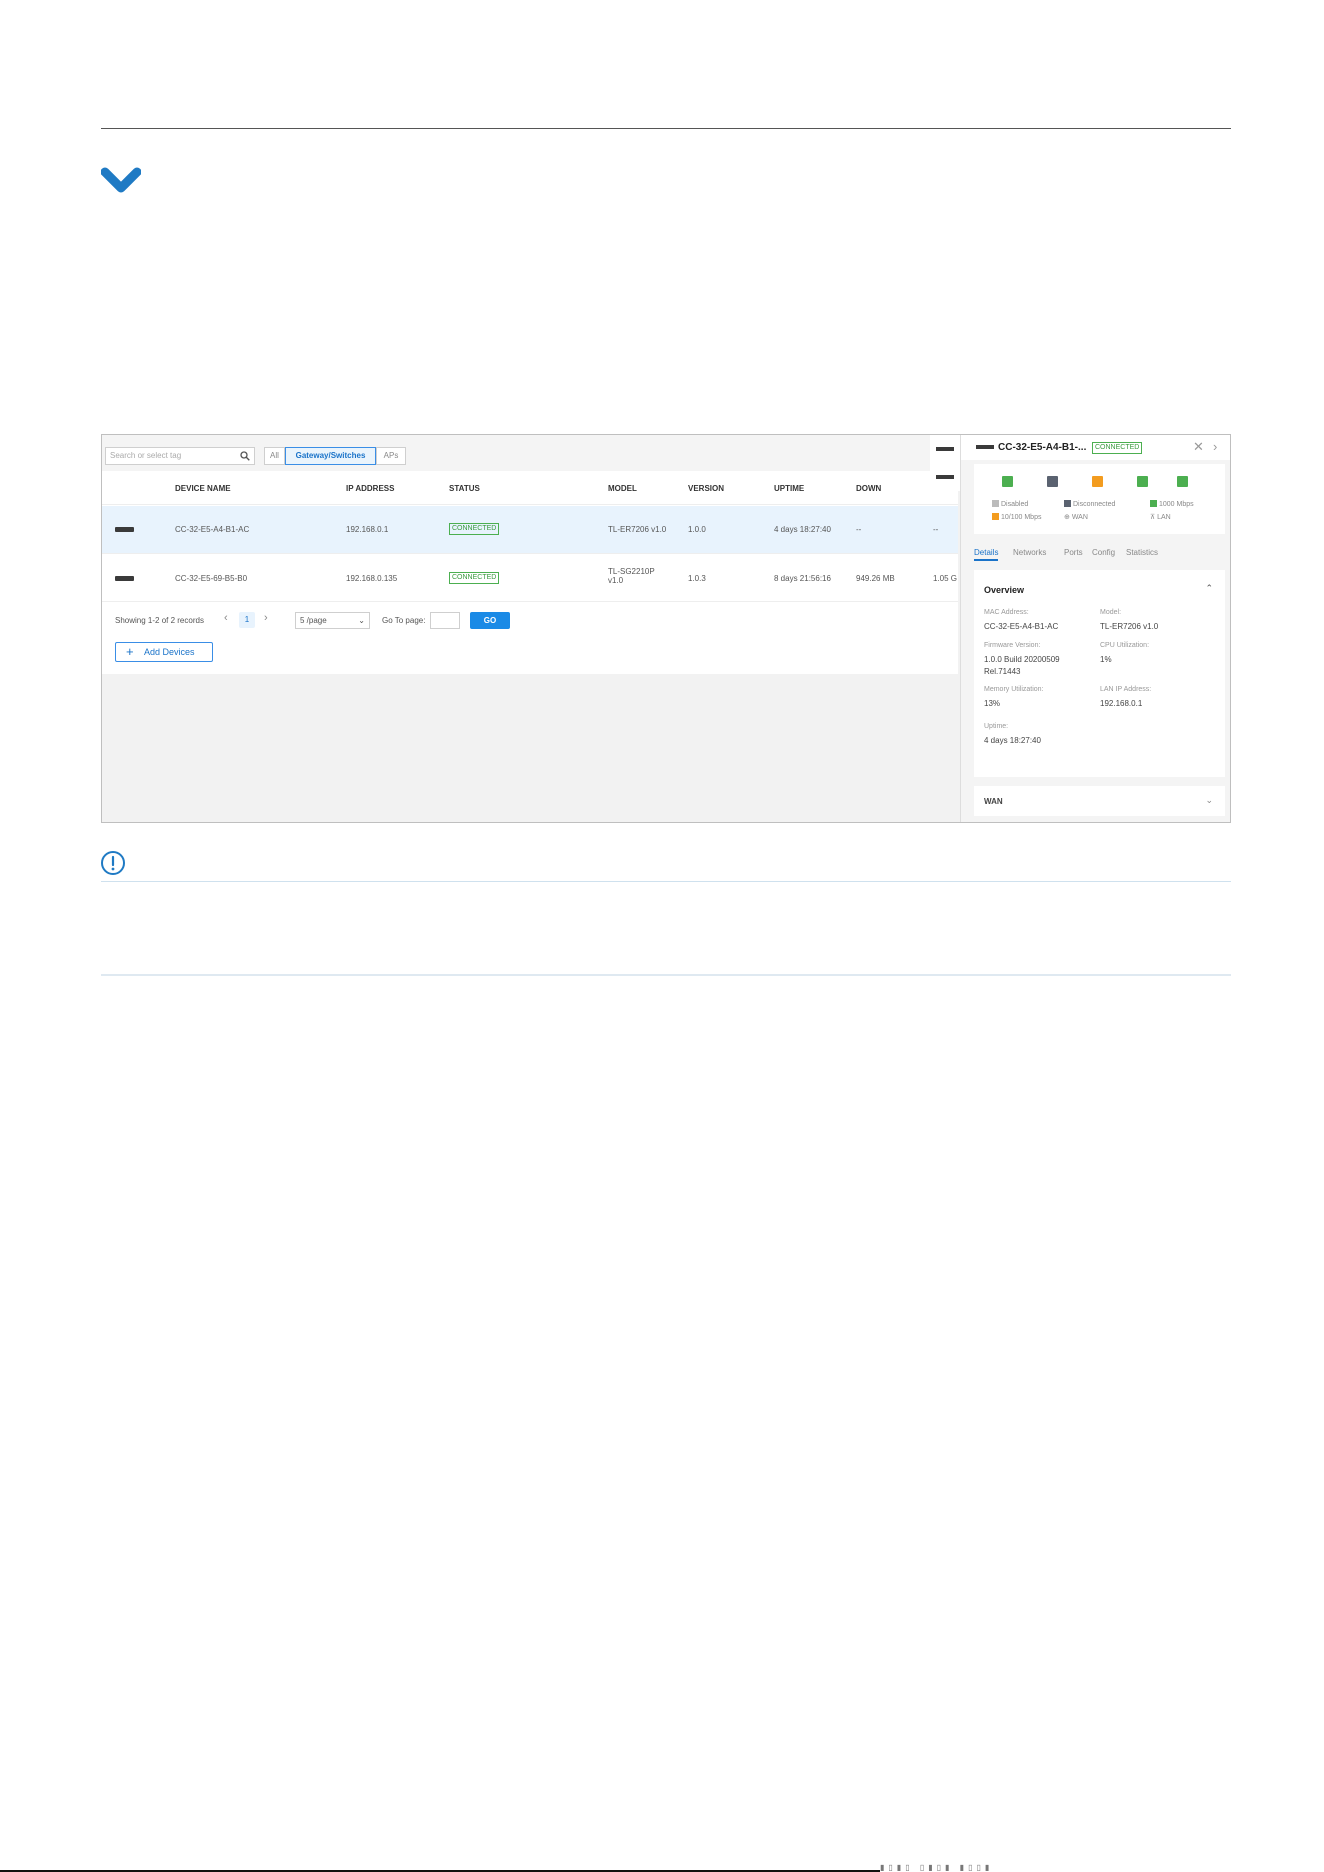  What do you see at coordinates (464, 488) in the screenshot?
I see `col-status: STATUS` at bounding box center [464, 488].